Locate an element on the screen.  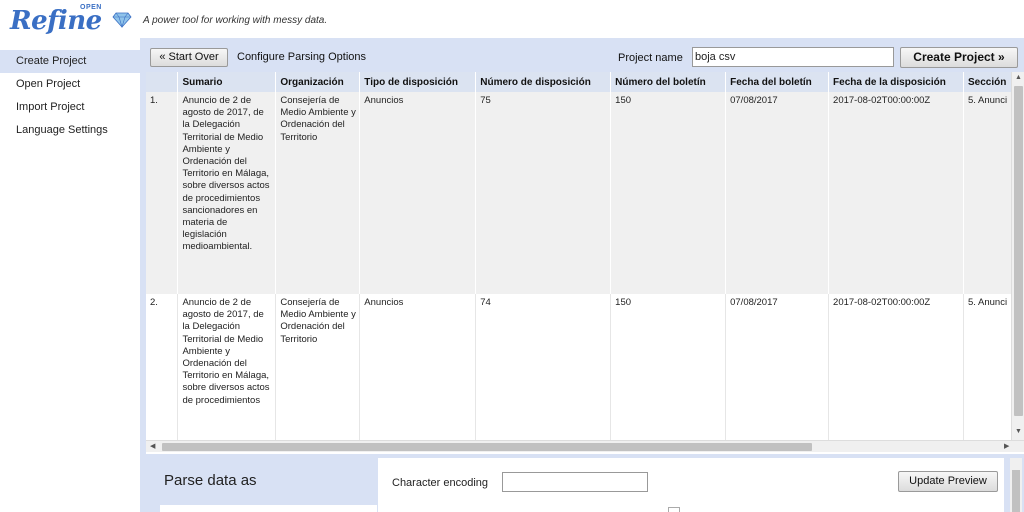
cell-index: 1. is located at coordinates (162, 193).